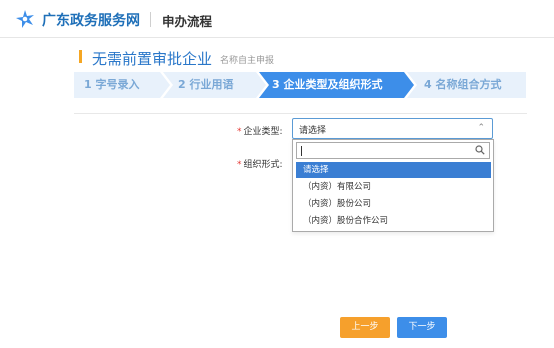 The width and height of the screenshot is (554, 348). Describe the element at coordinates (152, 59) in the screenshot. I see `page-title: 无需前置审批企业` at that location.